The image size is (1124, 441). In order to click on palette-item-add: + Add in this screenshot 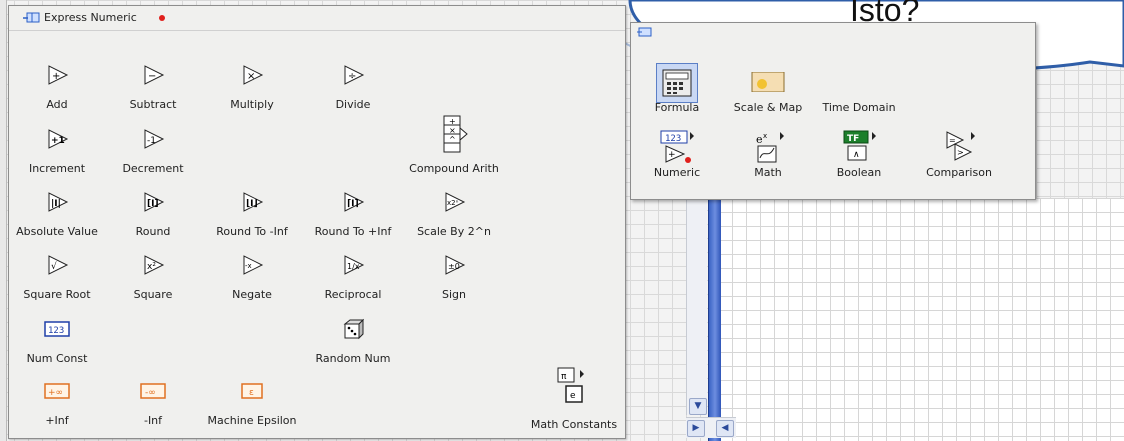, I will do `click(57, 90)`.